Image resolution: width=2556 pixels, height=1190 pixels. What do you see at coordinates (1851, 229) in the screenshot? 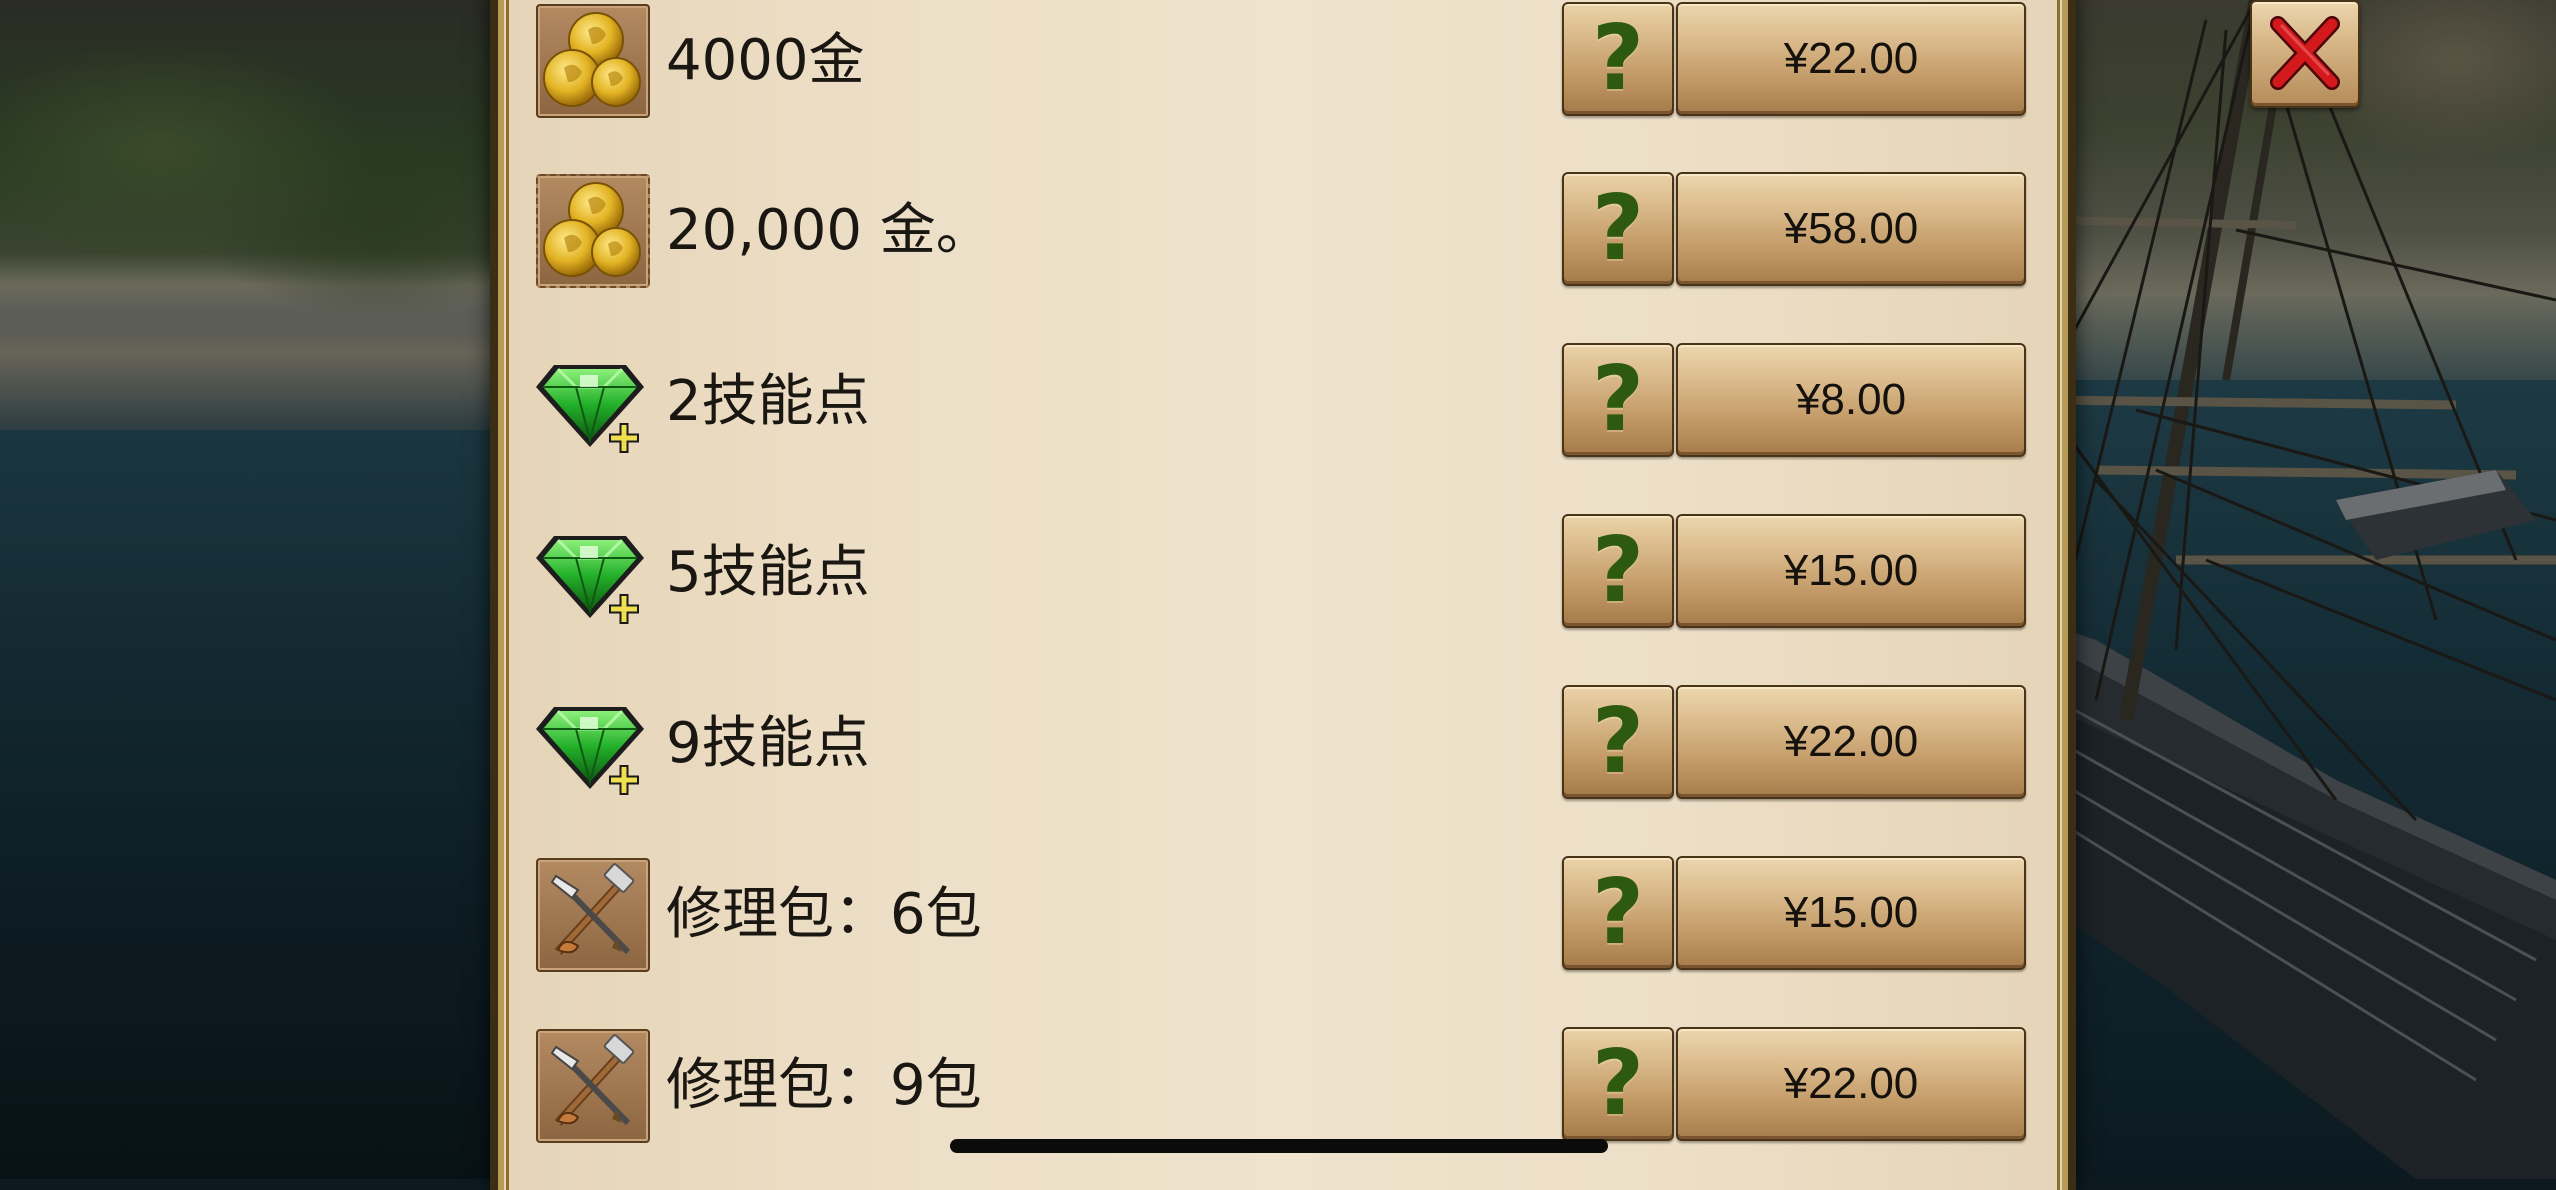
I see `buy-price-button: ¥58.00` at bounding box center [1851, 229].